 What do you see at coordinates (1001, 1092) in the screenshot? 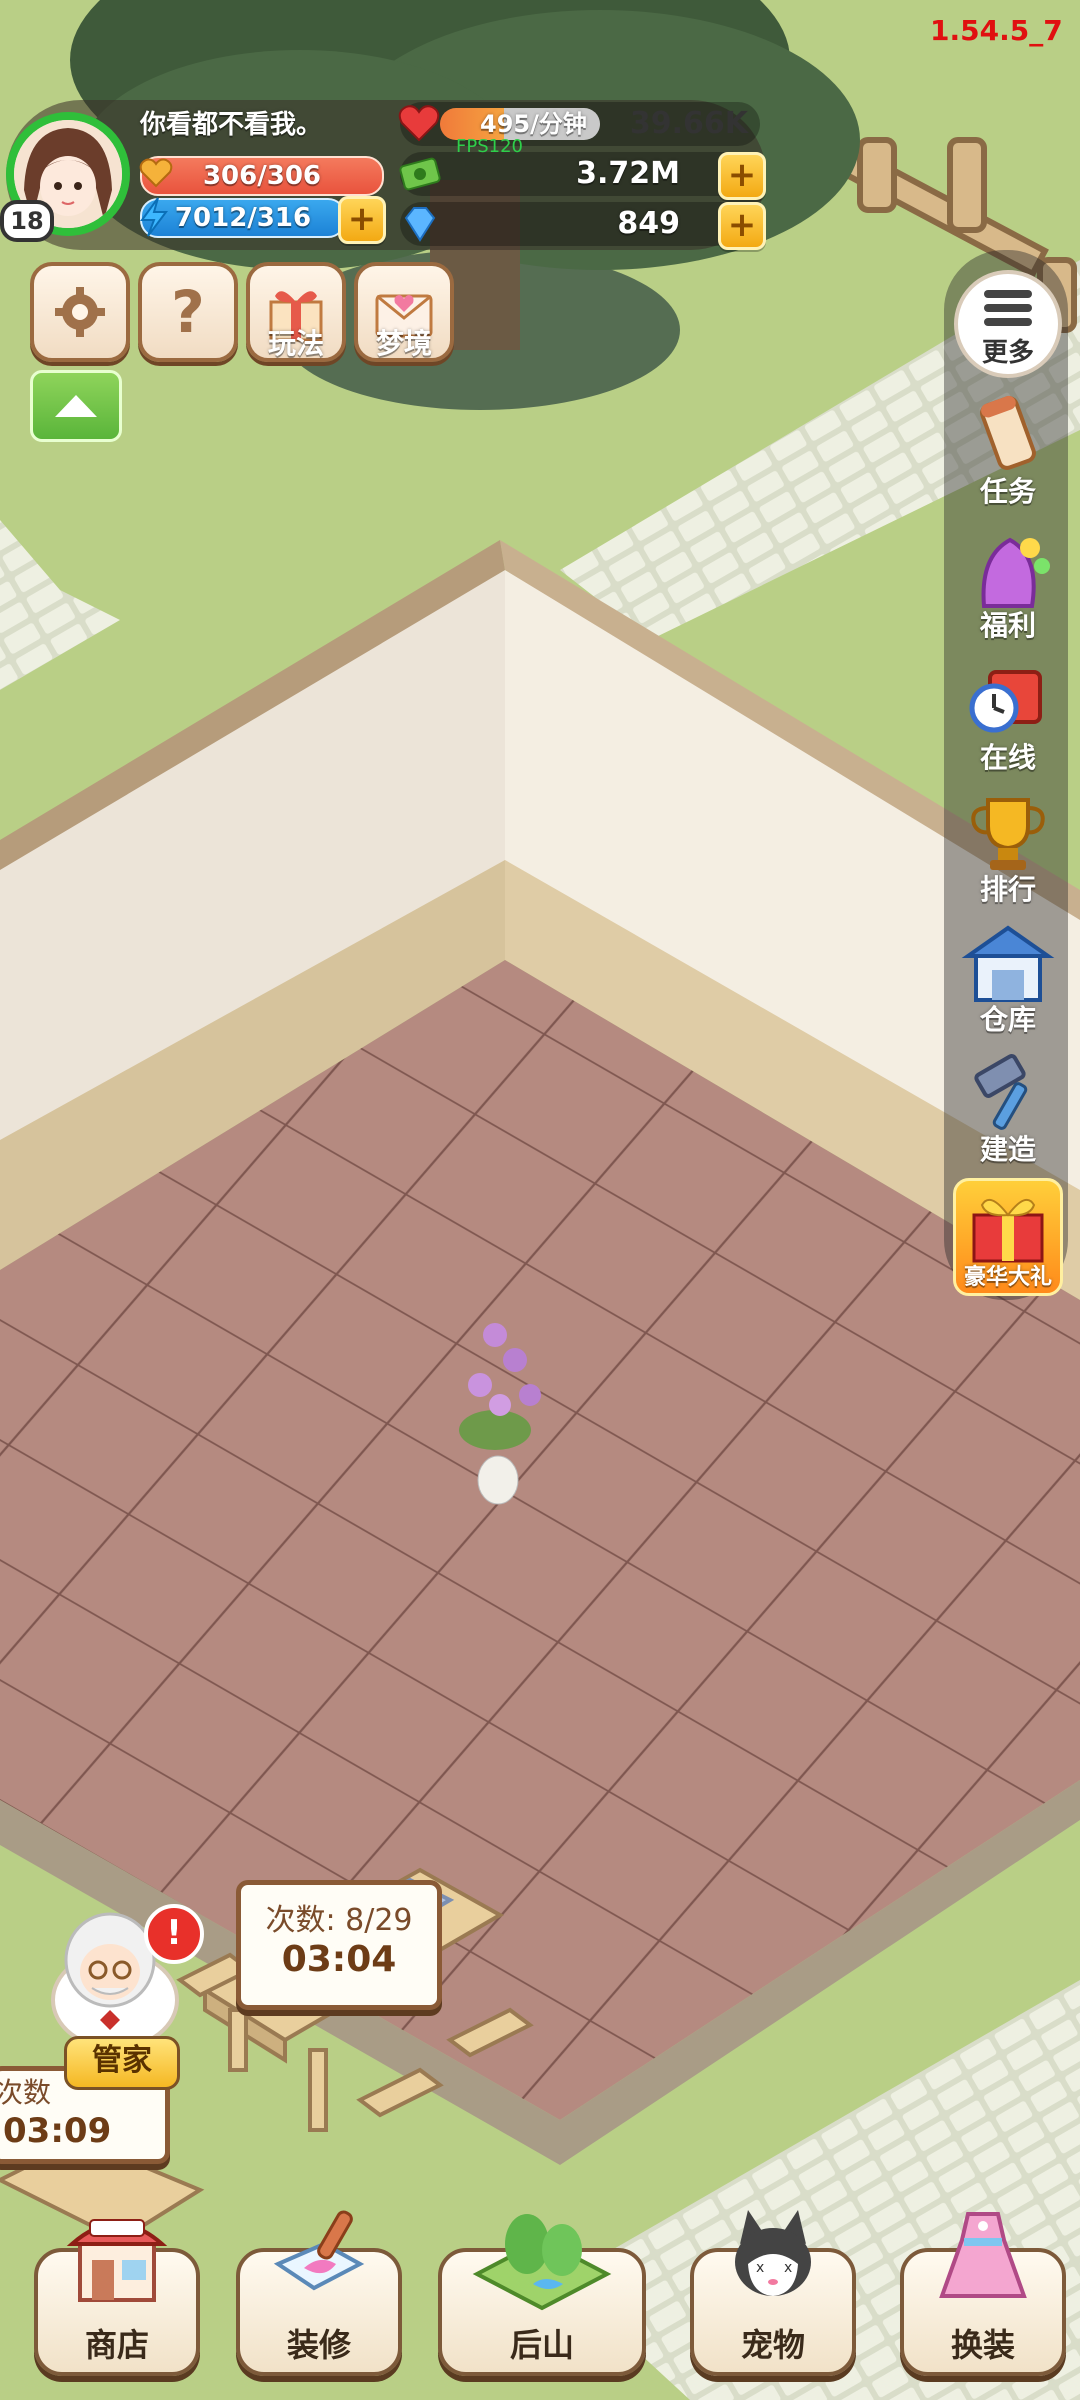
I see `hammer-icon` at bounding box center [1001, 1092].